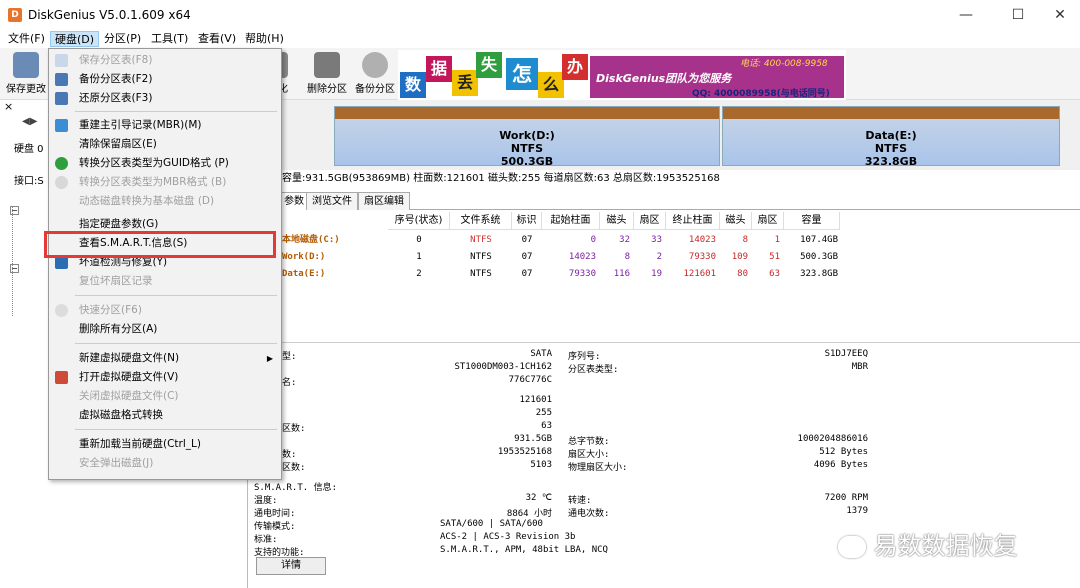 This screenshot has width=1080, height=588. Describe the element at coordinates (165, 358) in the screenshot. I see `menu-item-new-vdisk: 新建虚拟硬盘文件(N) ▶` at that location.